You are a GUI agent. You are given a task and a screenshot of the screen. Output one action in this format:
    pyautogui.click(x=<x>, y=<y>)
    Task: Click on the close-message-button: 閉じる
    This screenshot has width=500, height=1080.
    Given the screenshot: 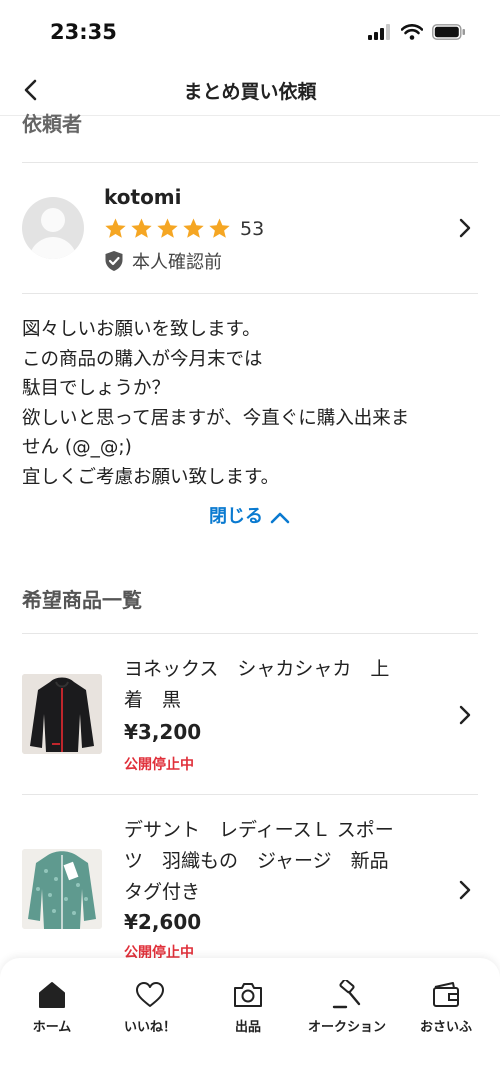 What is the action you would take?
    pyautogui.click(x=250, y=515)
    